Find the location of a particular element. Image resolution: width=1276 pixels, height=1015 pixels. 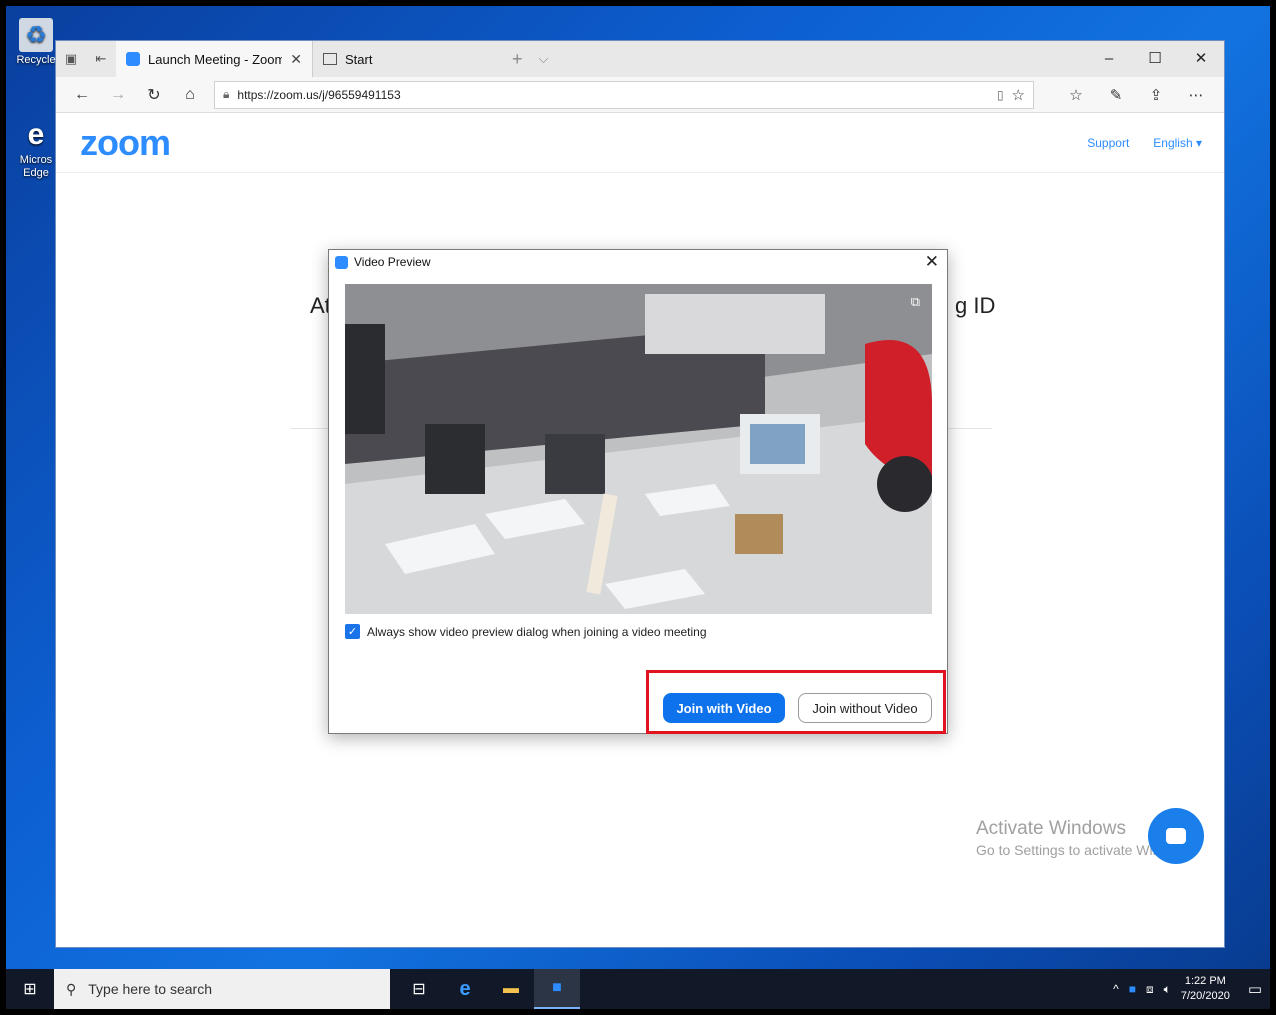

close-window-button: ✕ is located at coordinates (1201, 59).